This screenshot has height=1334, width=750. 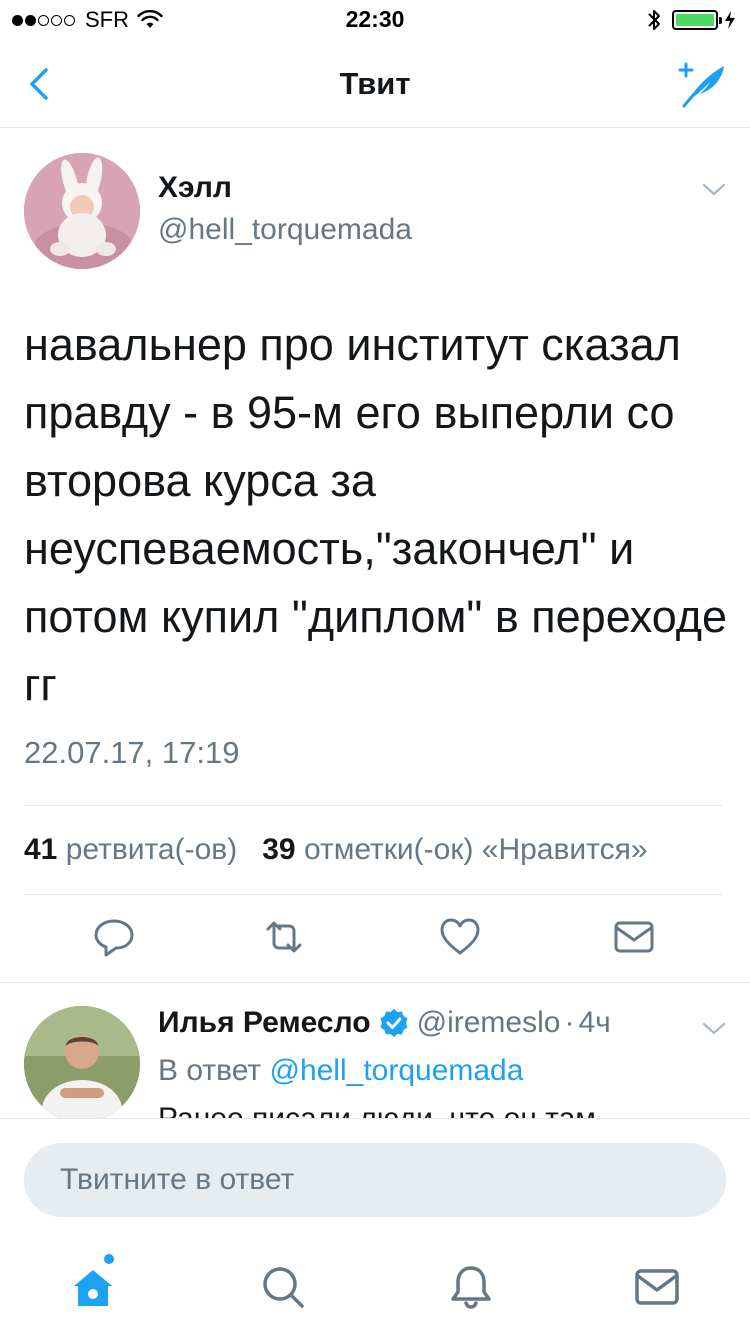 What do you see at coordinates (657, 1287) in the screenshot?
I see `messages-icon` at bounding box center [657, 1287].